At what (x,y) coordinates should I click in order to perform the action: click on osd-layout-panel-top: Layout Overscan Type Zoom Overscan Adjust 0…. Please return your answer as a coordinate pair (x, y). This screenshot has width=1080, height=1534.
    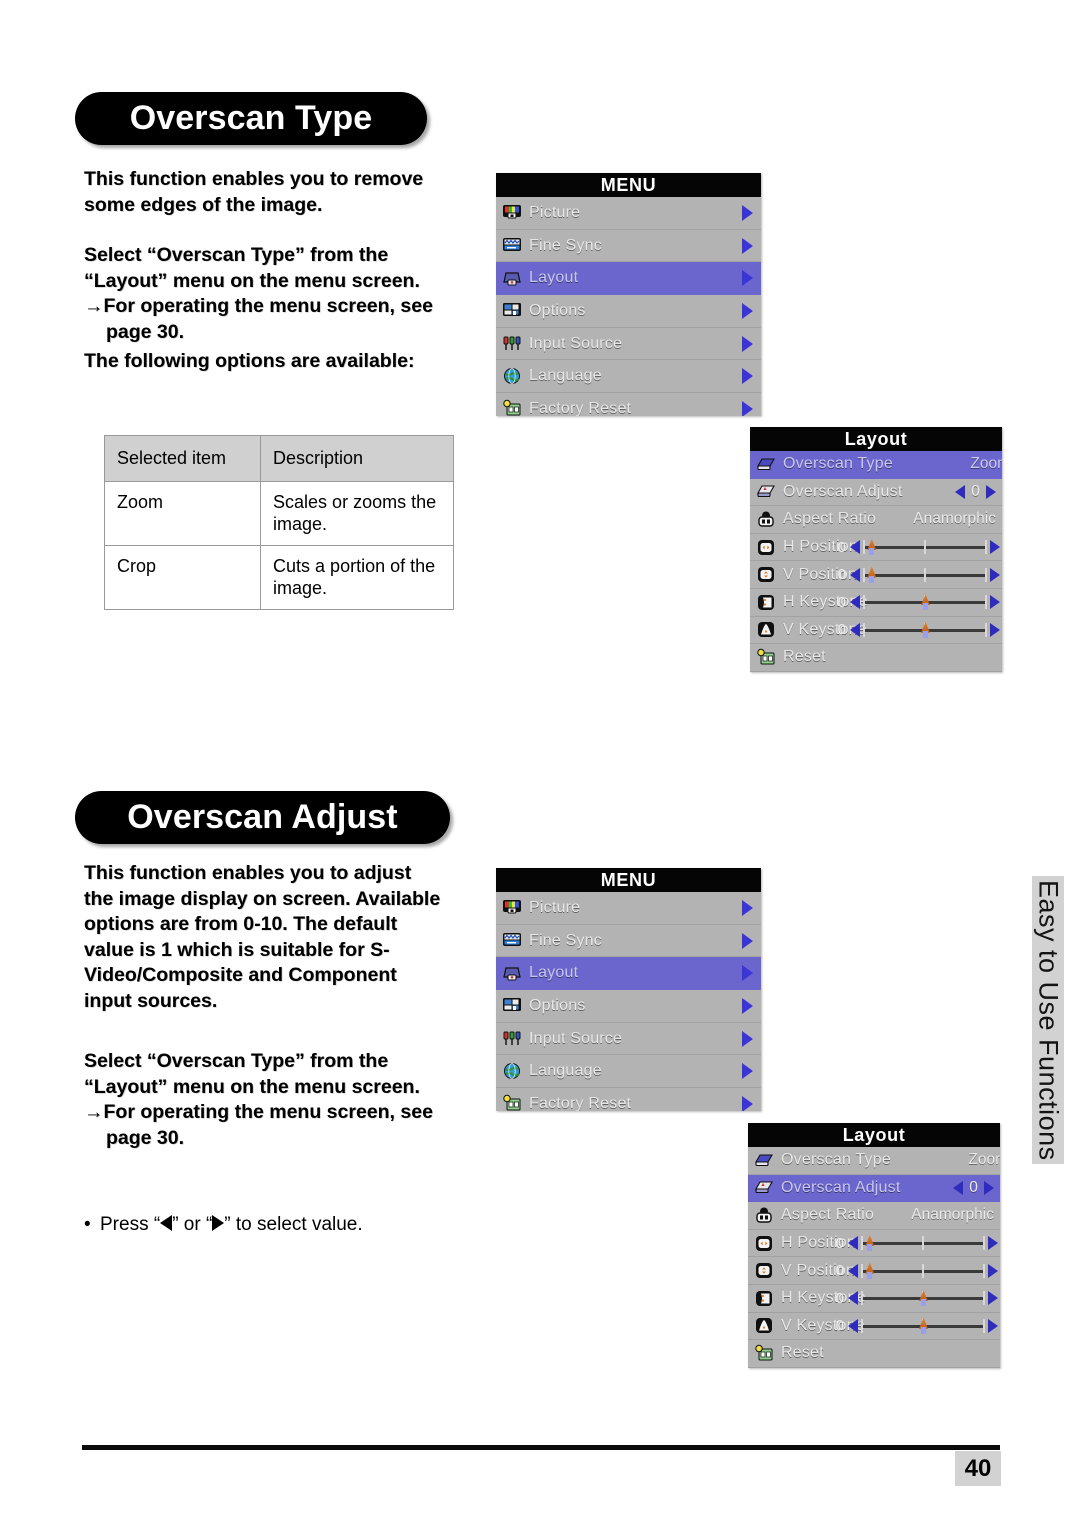
    Looking at the image, I should click on (876, 549).